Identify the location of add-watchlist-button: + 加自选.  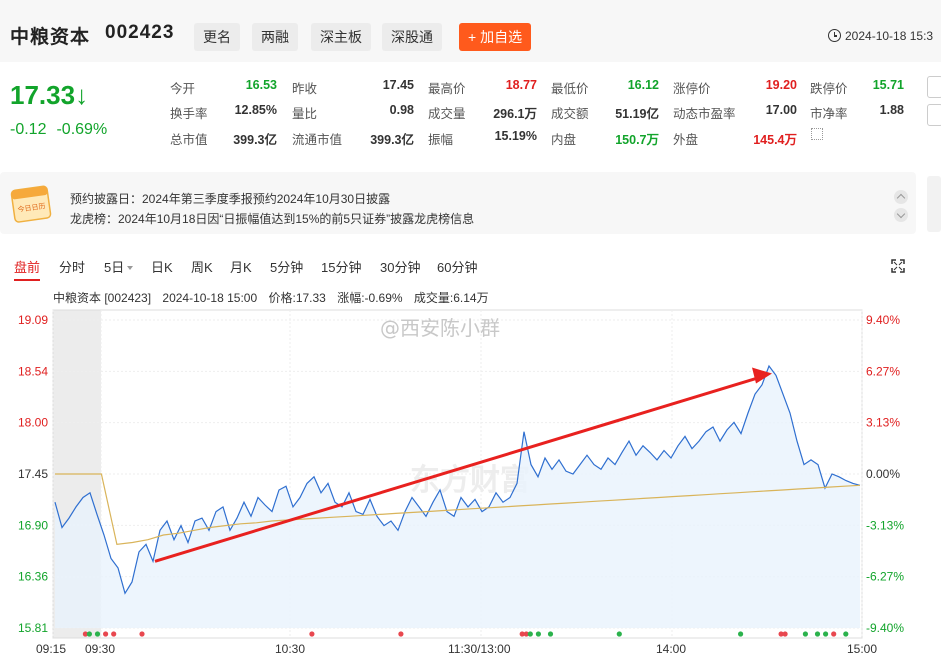
(495, 37).